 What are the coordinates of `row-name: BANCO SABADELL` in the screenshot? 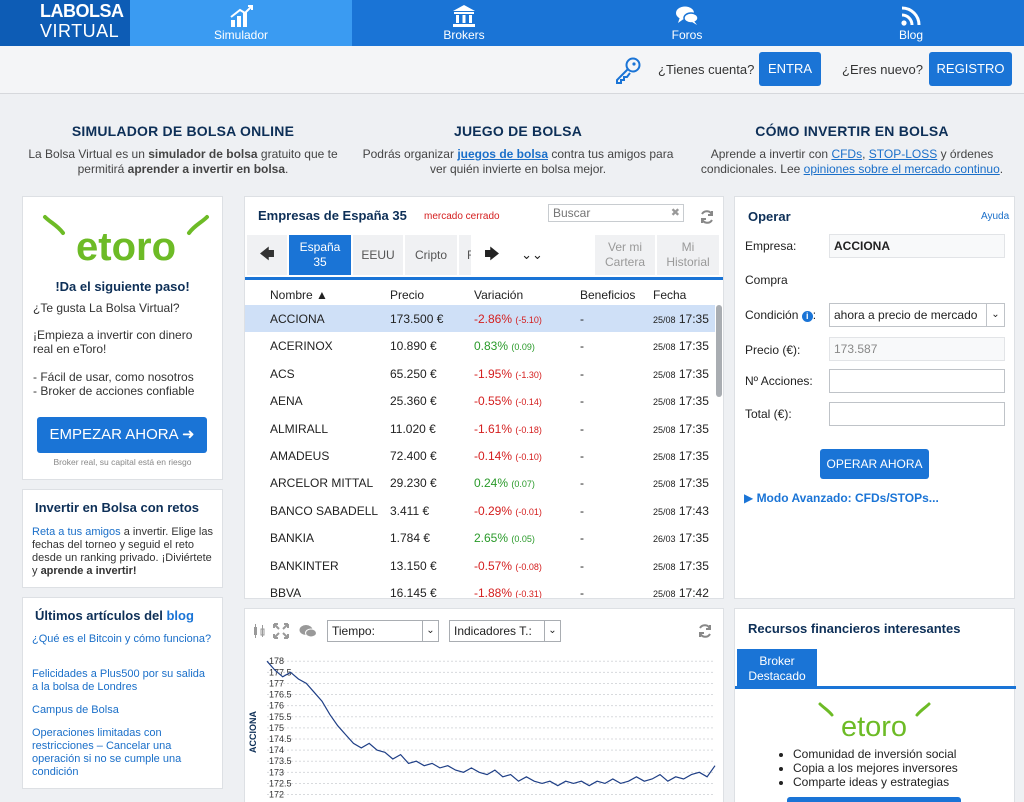 It's located at (324, 510).